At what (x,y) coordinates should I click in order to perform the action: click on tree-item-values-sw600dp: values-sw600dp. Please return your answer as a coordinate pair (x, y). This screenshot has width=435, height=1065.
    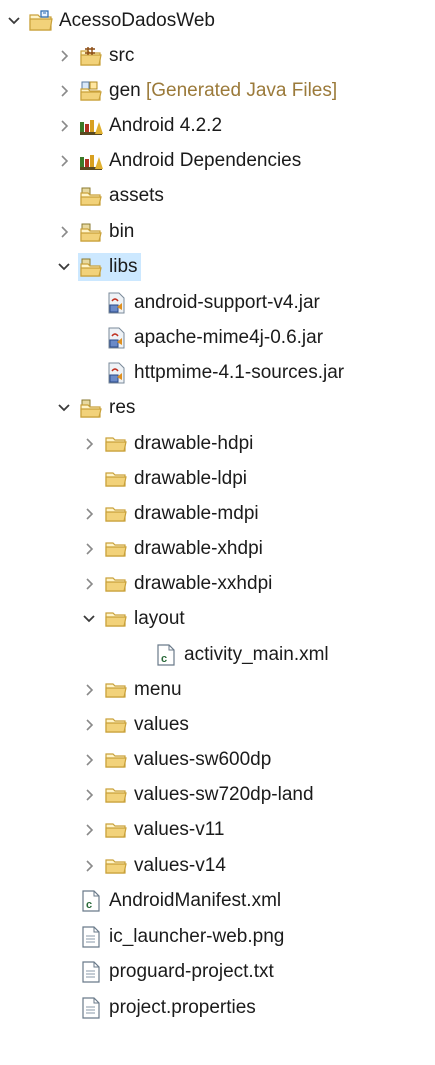
    Looking at the image, I should click on (217, 760).